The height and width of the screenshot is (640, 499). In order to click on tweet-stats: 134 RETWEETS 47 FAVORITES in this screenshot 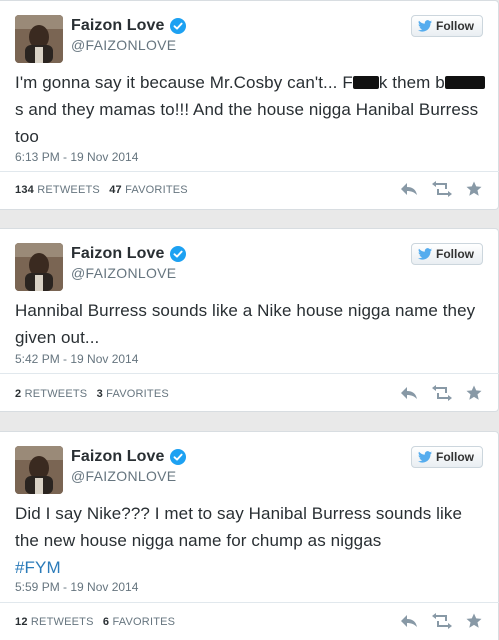, I will do `click(101, 190)`.